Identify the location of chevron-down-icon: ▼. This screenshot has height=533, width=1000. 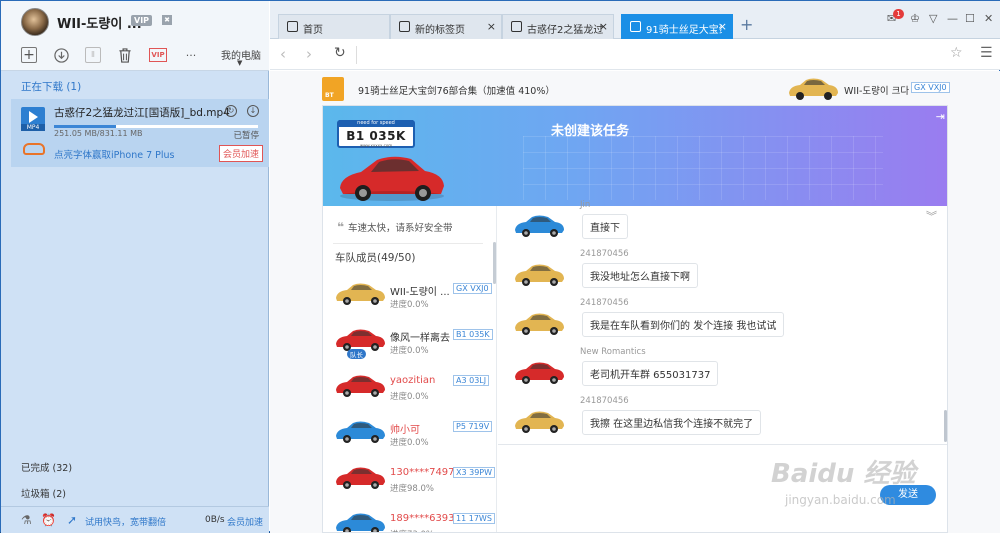
(240, 63).